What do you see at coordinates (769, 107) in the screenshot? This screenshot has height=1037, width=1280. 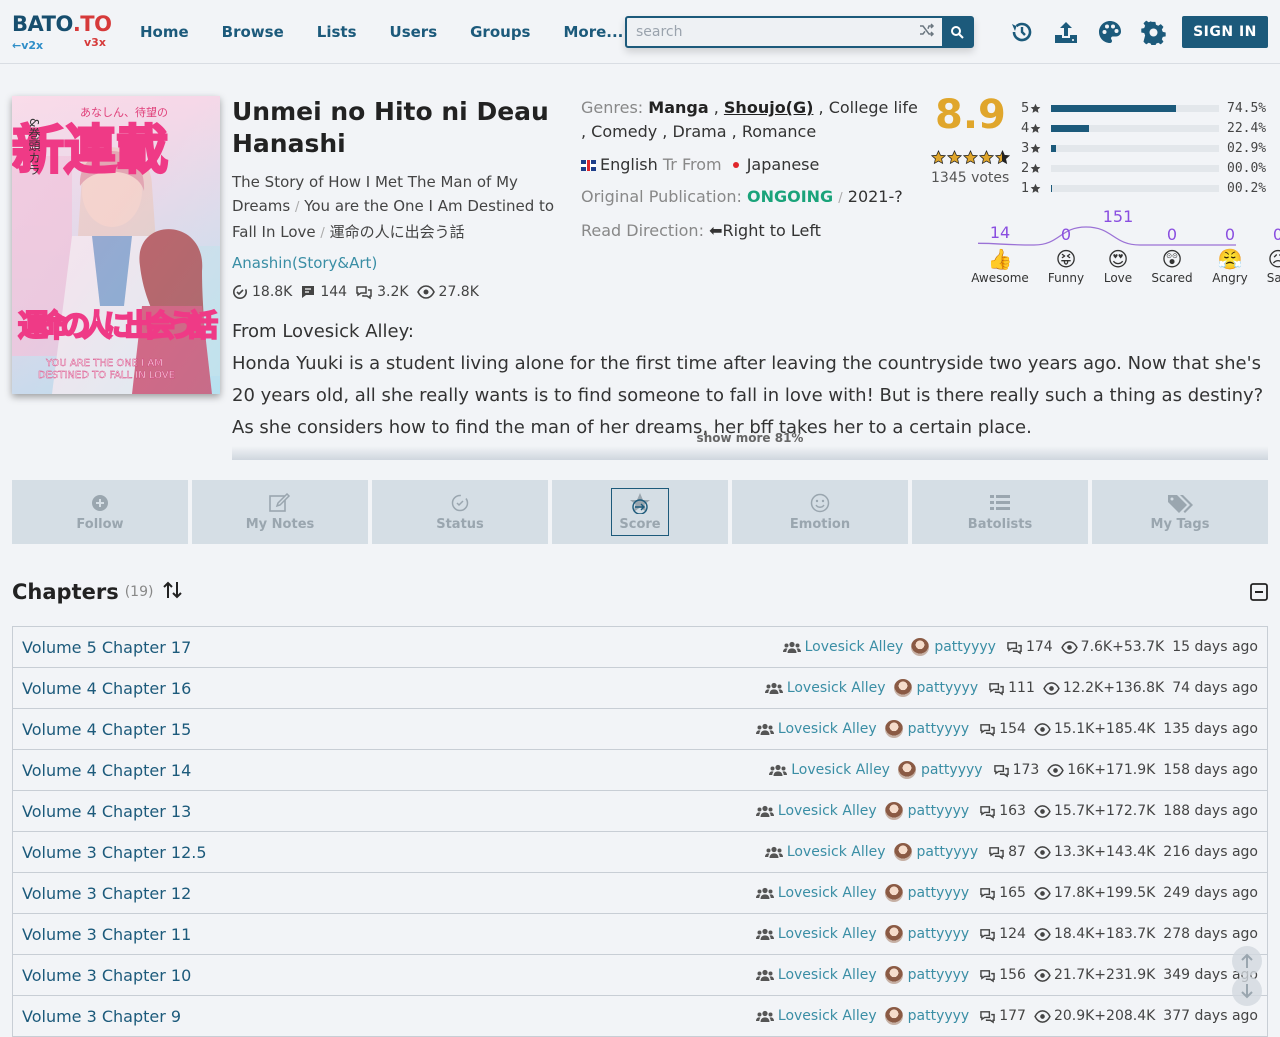 I see `genre-shoujo: Shoujo(G)` at bounding box center [769, 107].